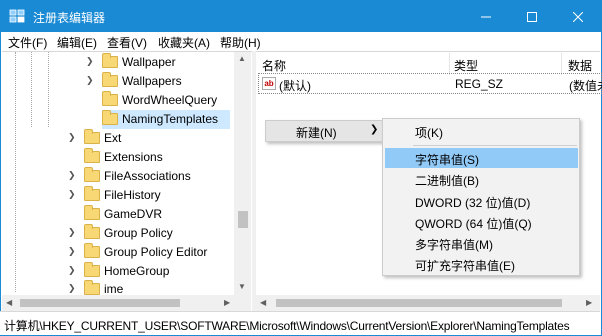  I want to click on close-icon, so click(578, 16).